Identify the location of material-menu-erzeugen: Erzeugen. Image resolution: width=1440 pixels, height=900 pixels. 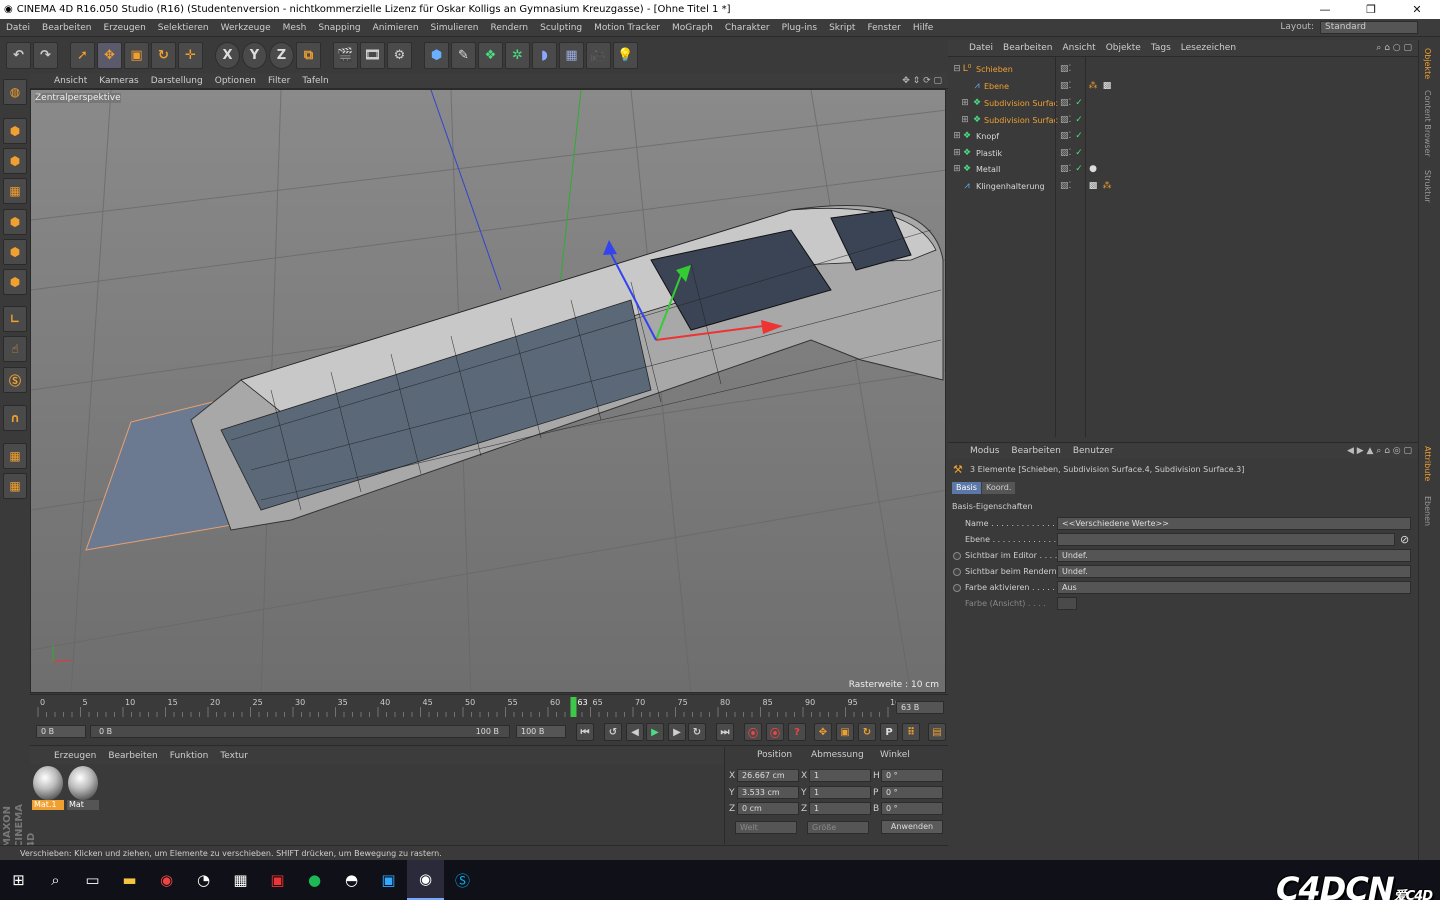
(75, 756).